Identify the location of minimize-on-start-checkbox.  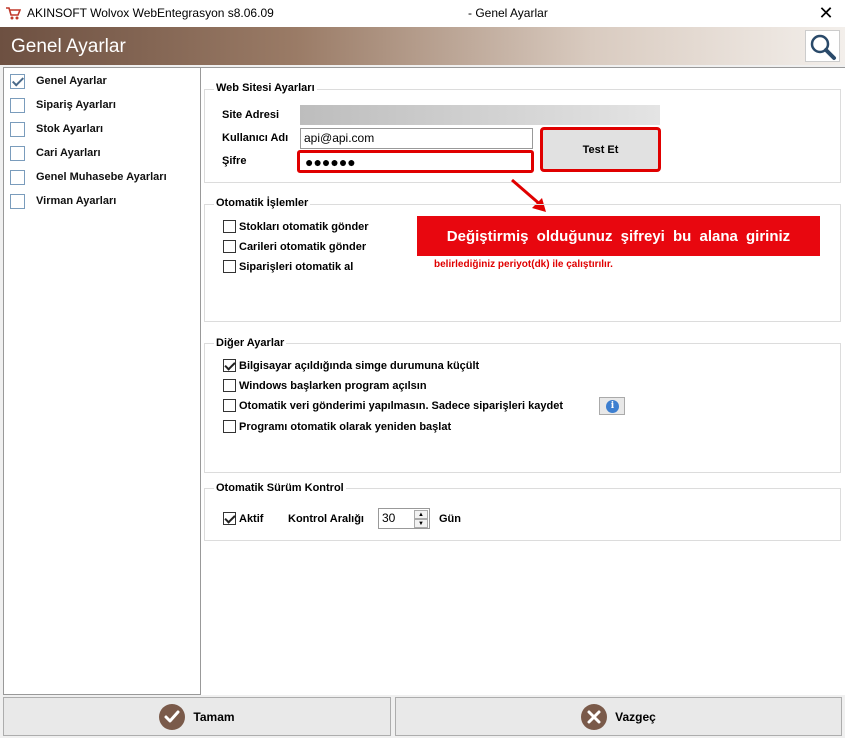
(229, 365).